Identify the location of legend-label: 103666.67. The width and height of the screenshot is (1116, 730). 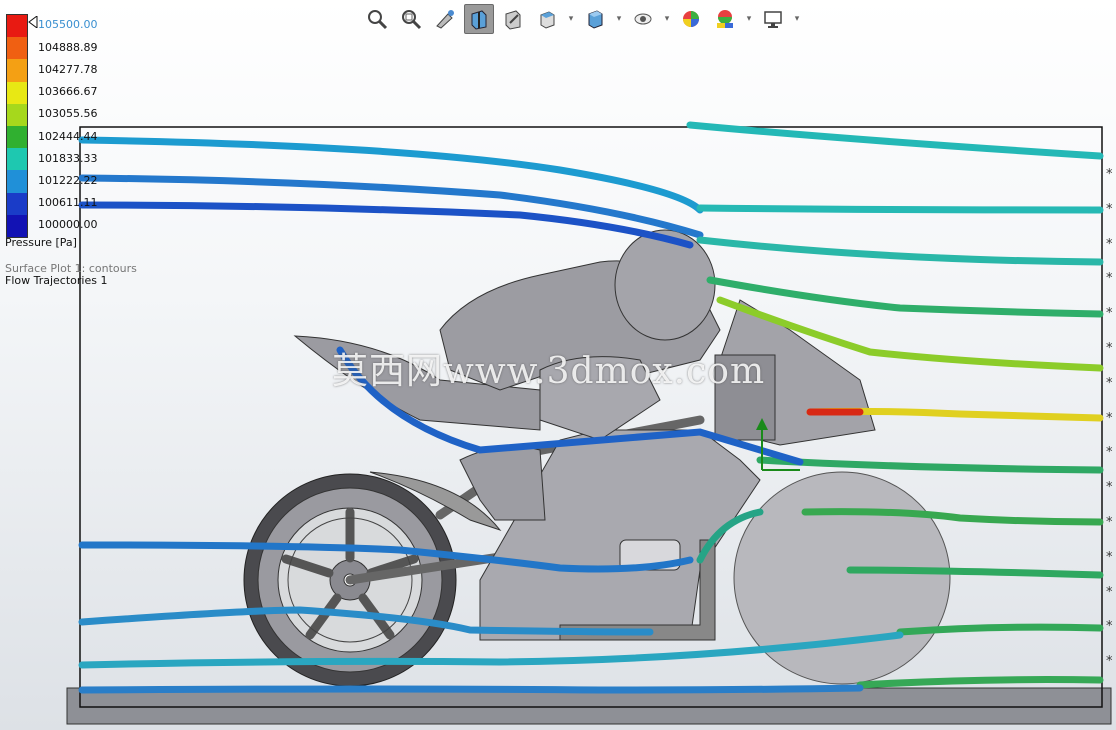
(68, 91).